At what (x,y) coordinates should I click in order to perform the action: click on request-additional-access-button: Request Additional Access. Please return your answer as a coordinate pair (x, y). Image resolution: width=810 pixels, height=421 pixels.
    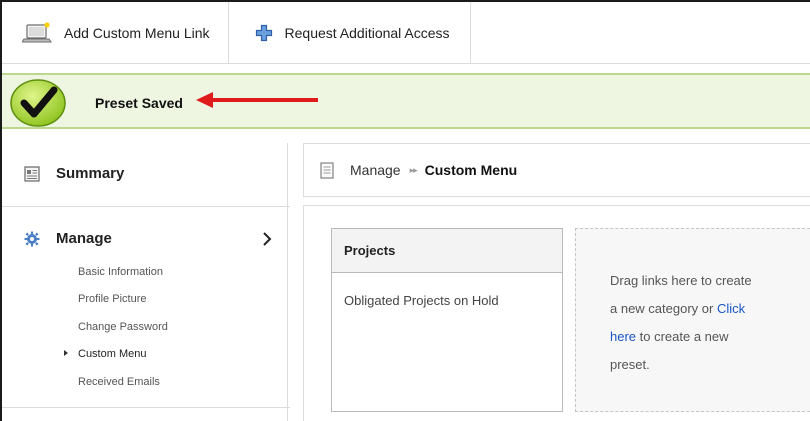
    Looking at the image, I should click on (350, 32).